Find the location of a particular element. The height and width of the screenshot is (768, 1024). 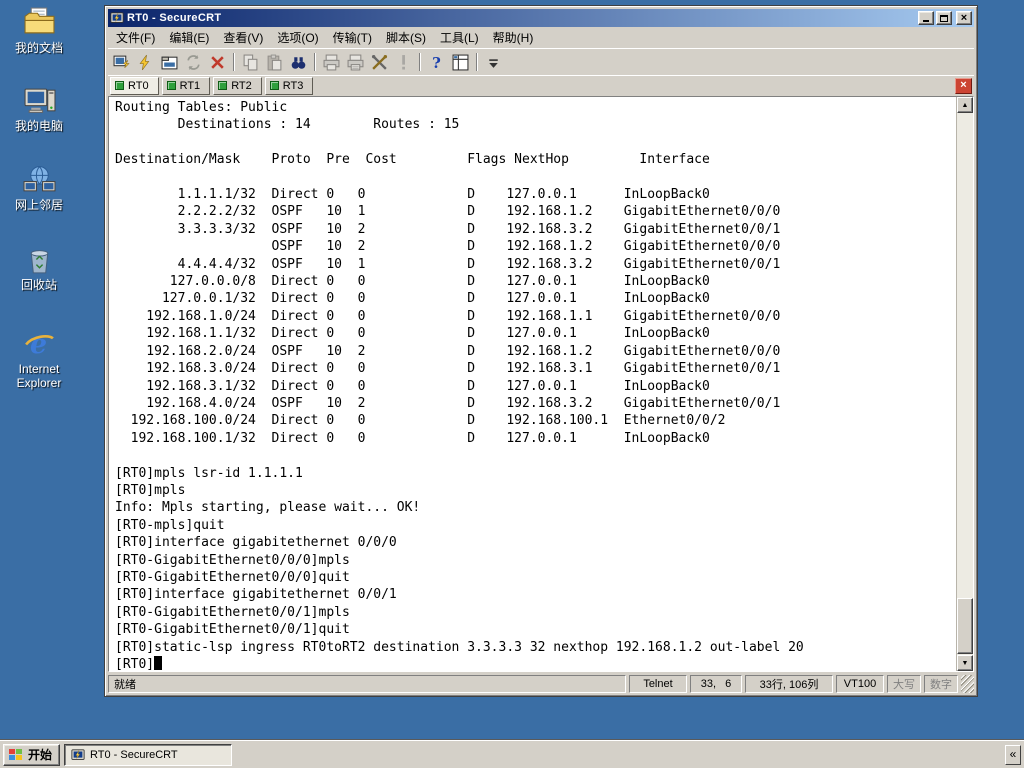

close-icon: × is located at coordinates (964, 17).